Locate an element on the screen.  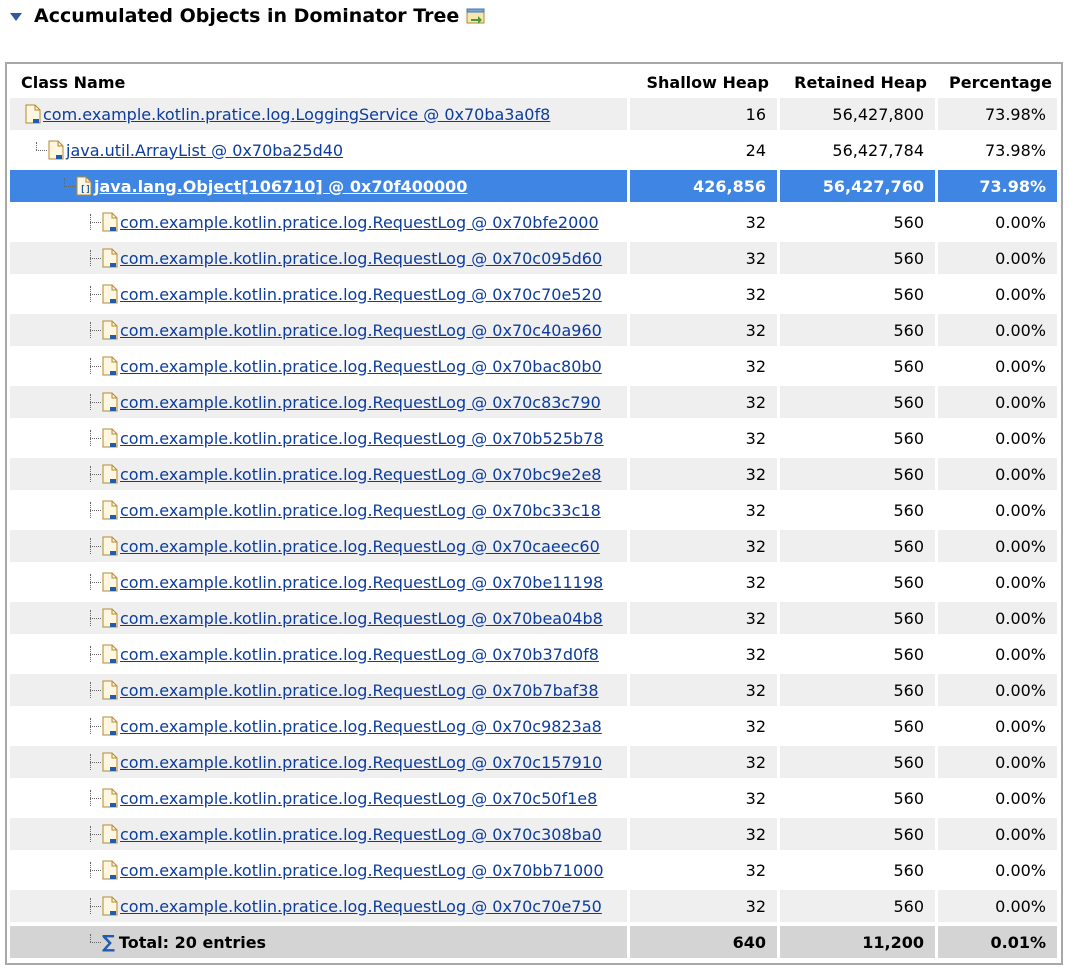
export-icon is located at coordinates (476, 16).